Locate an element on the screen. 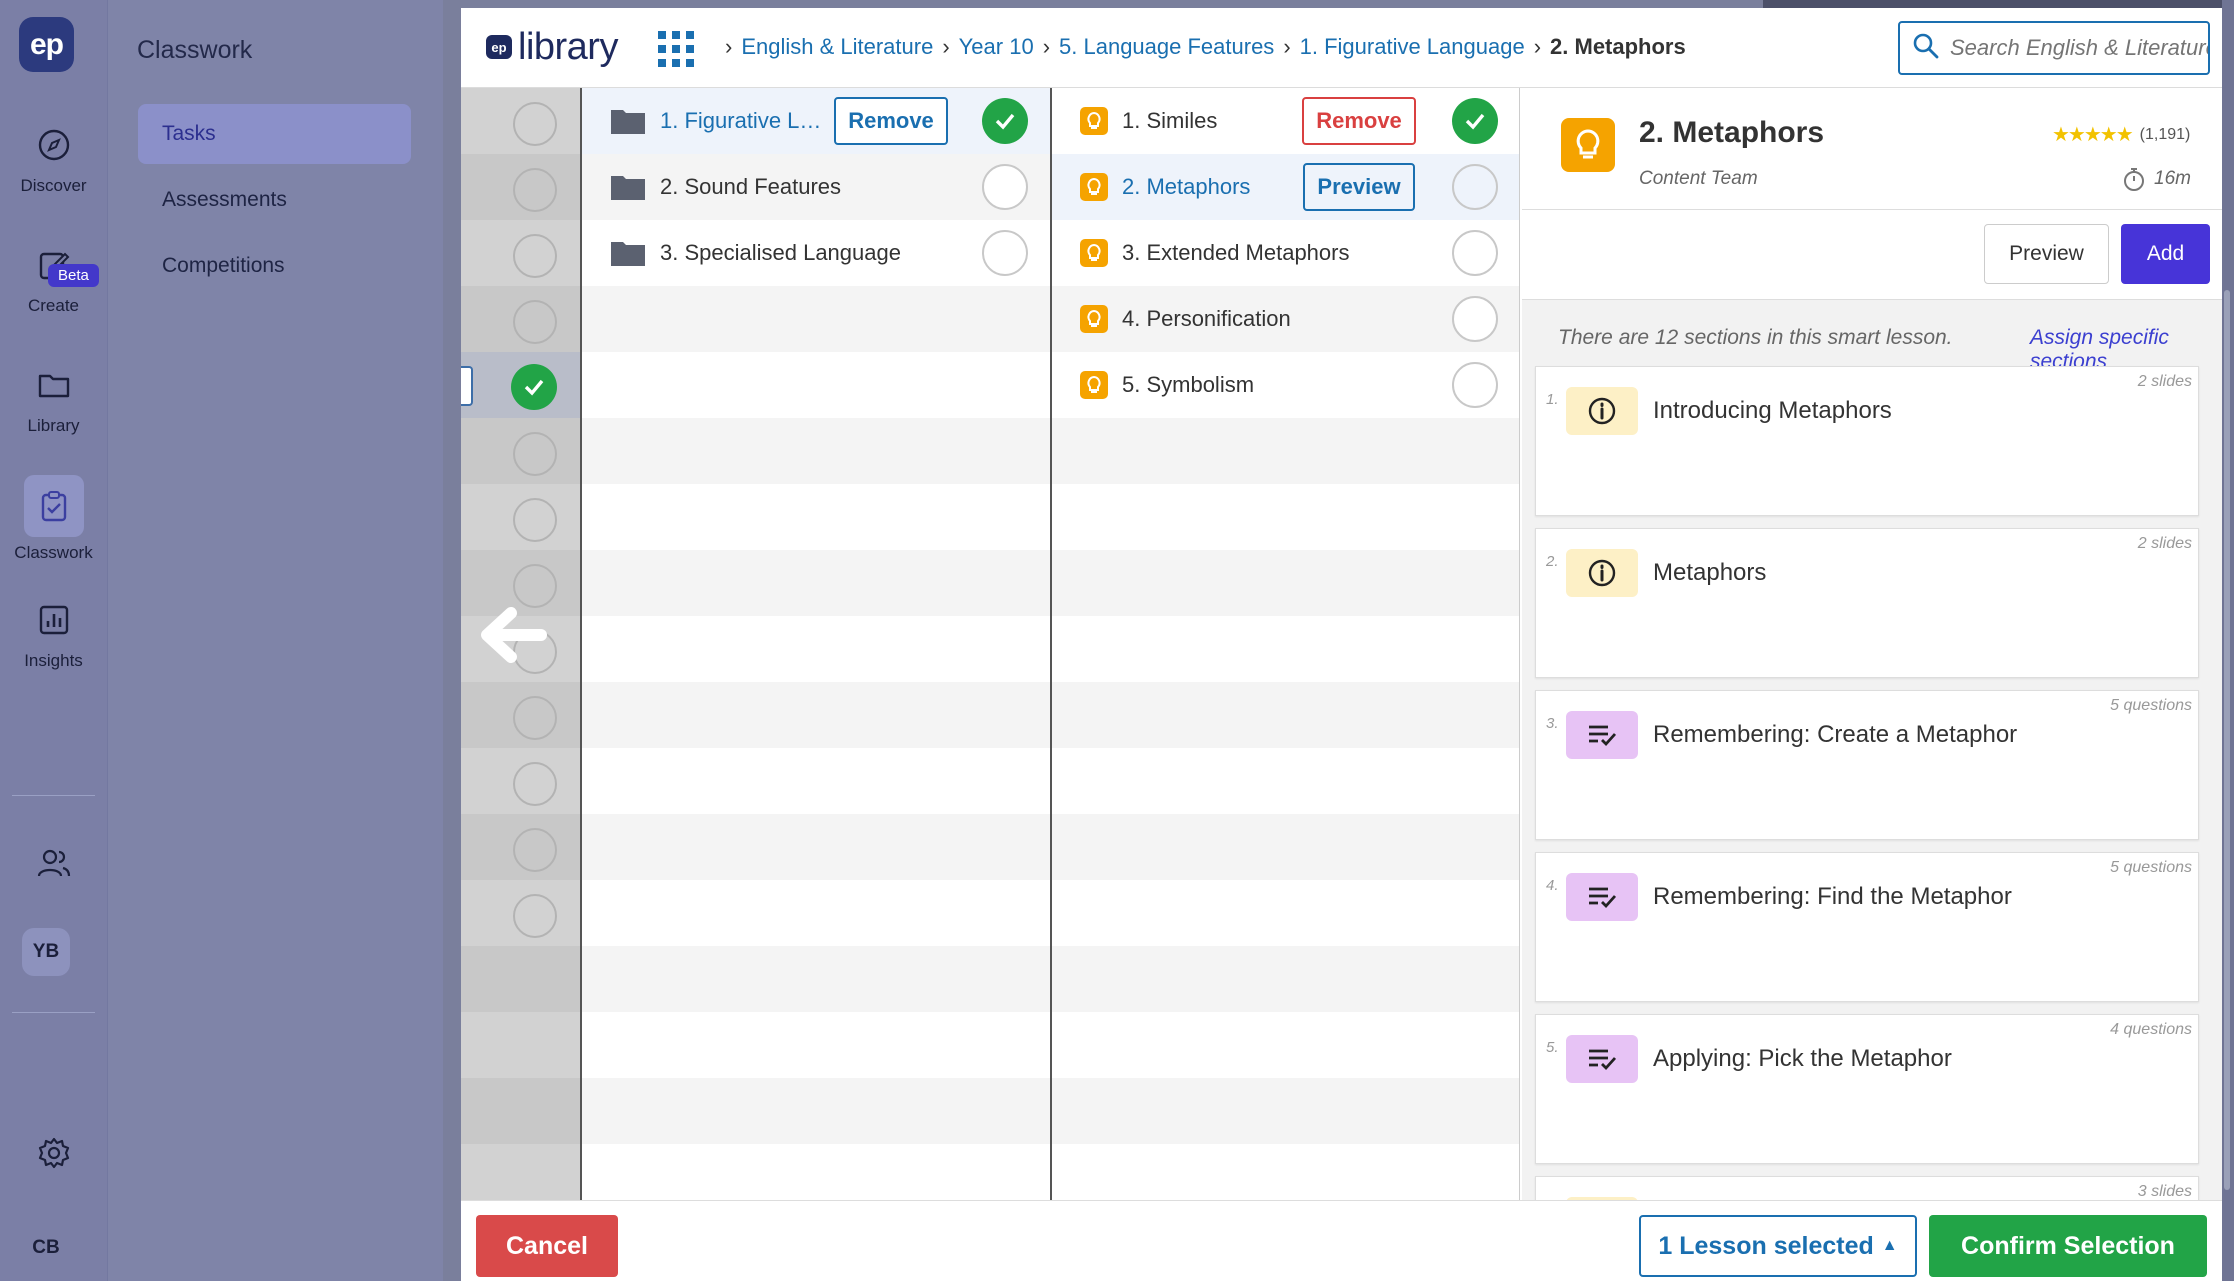 This screenshot has height=1281, width=2234. list-item: 3. Extended Metaphors is located at coordinates (1285, 253).